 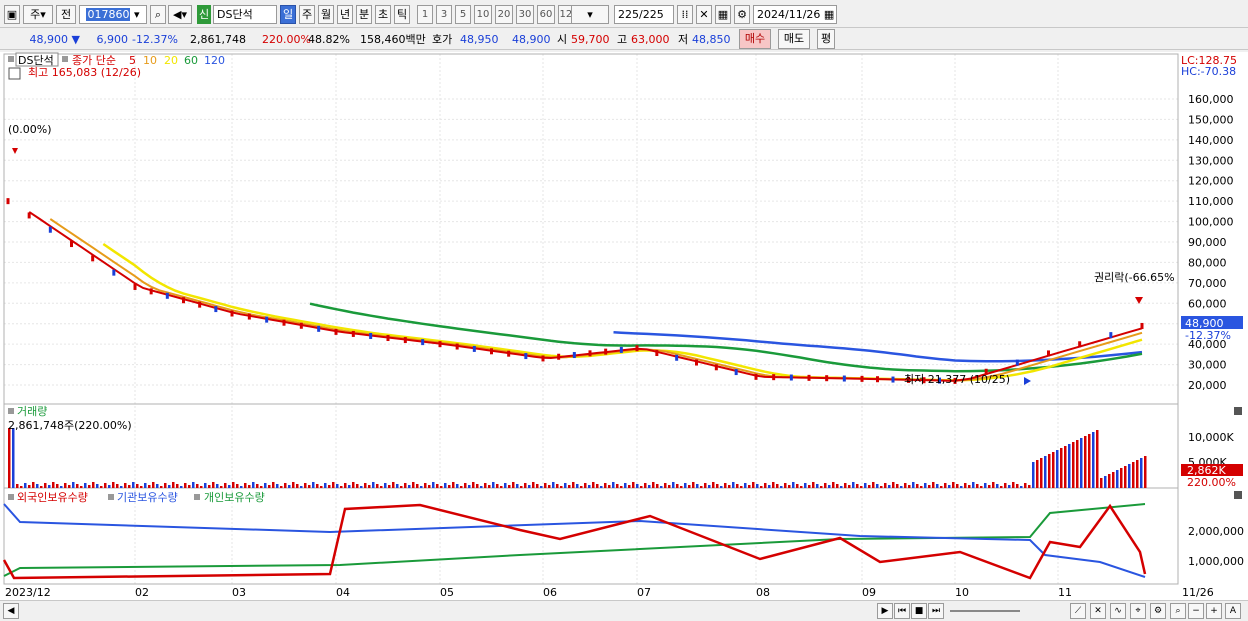 I want to click on x-axis-label: 11, so click(x=1065, y=592).